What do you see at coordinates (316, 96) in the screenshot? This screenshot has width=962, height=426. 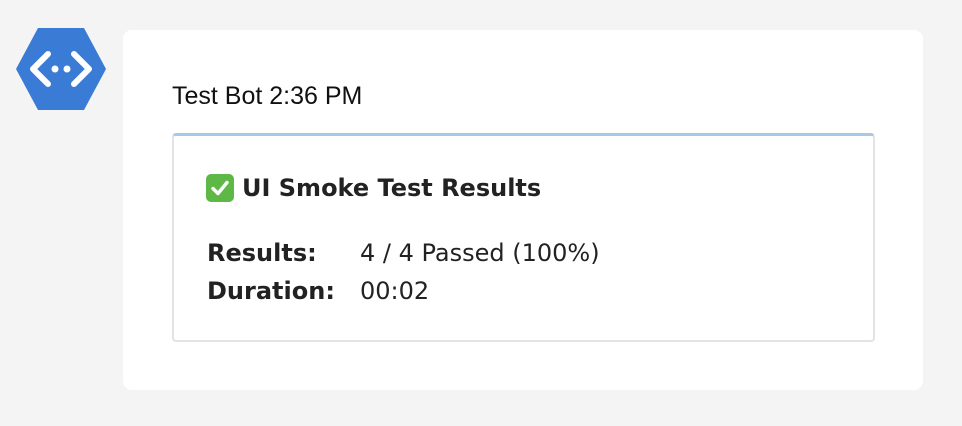 I see `message-timestamp: 2:36 PM` at bounding box center [316, 96].